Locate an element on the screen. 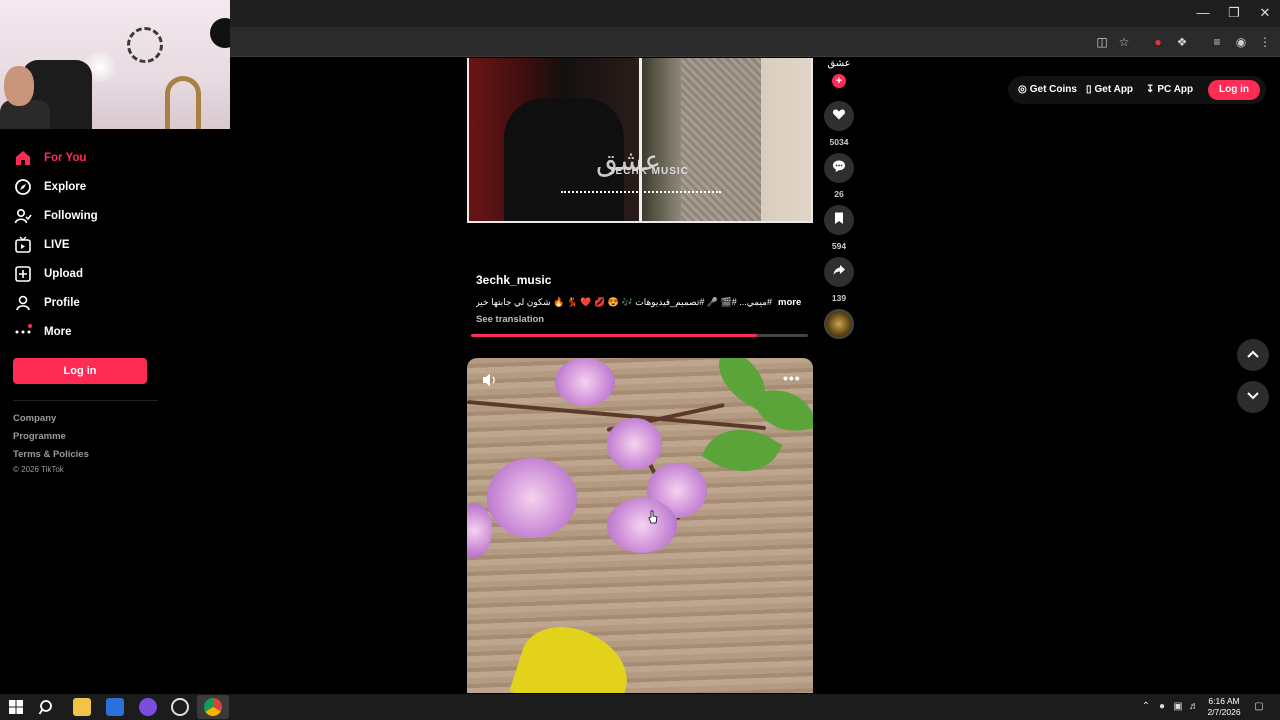 Image resolution: width=1280 pixels, height=720 pixels. following-icon is located at coordinates (23, 216).